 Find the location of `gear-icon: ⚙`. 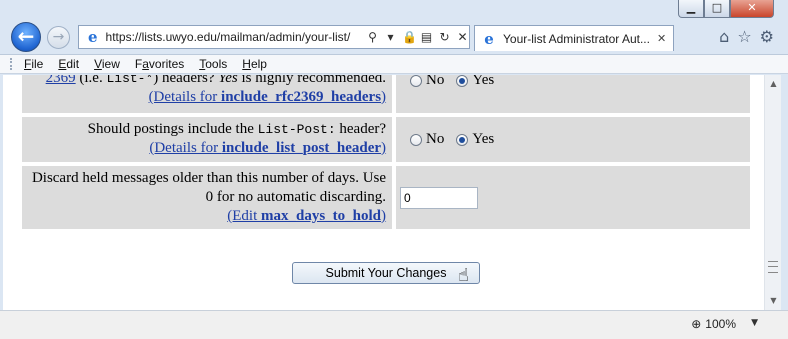

gear-icon: ⚙ is located at coordinates (767, 36).